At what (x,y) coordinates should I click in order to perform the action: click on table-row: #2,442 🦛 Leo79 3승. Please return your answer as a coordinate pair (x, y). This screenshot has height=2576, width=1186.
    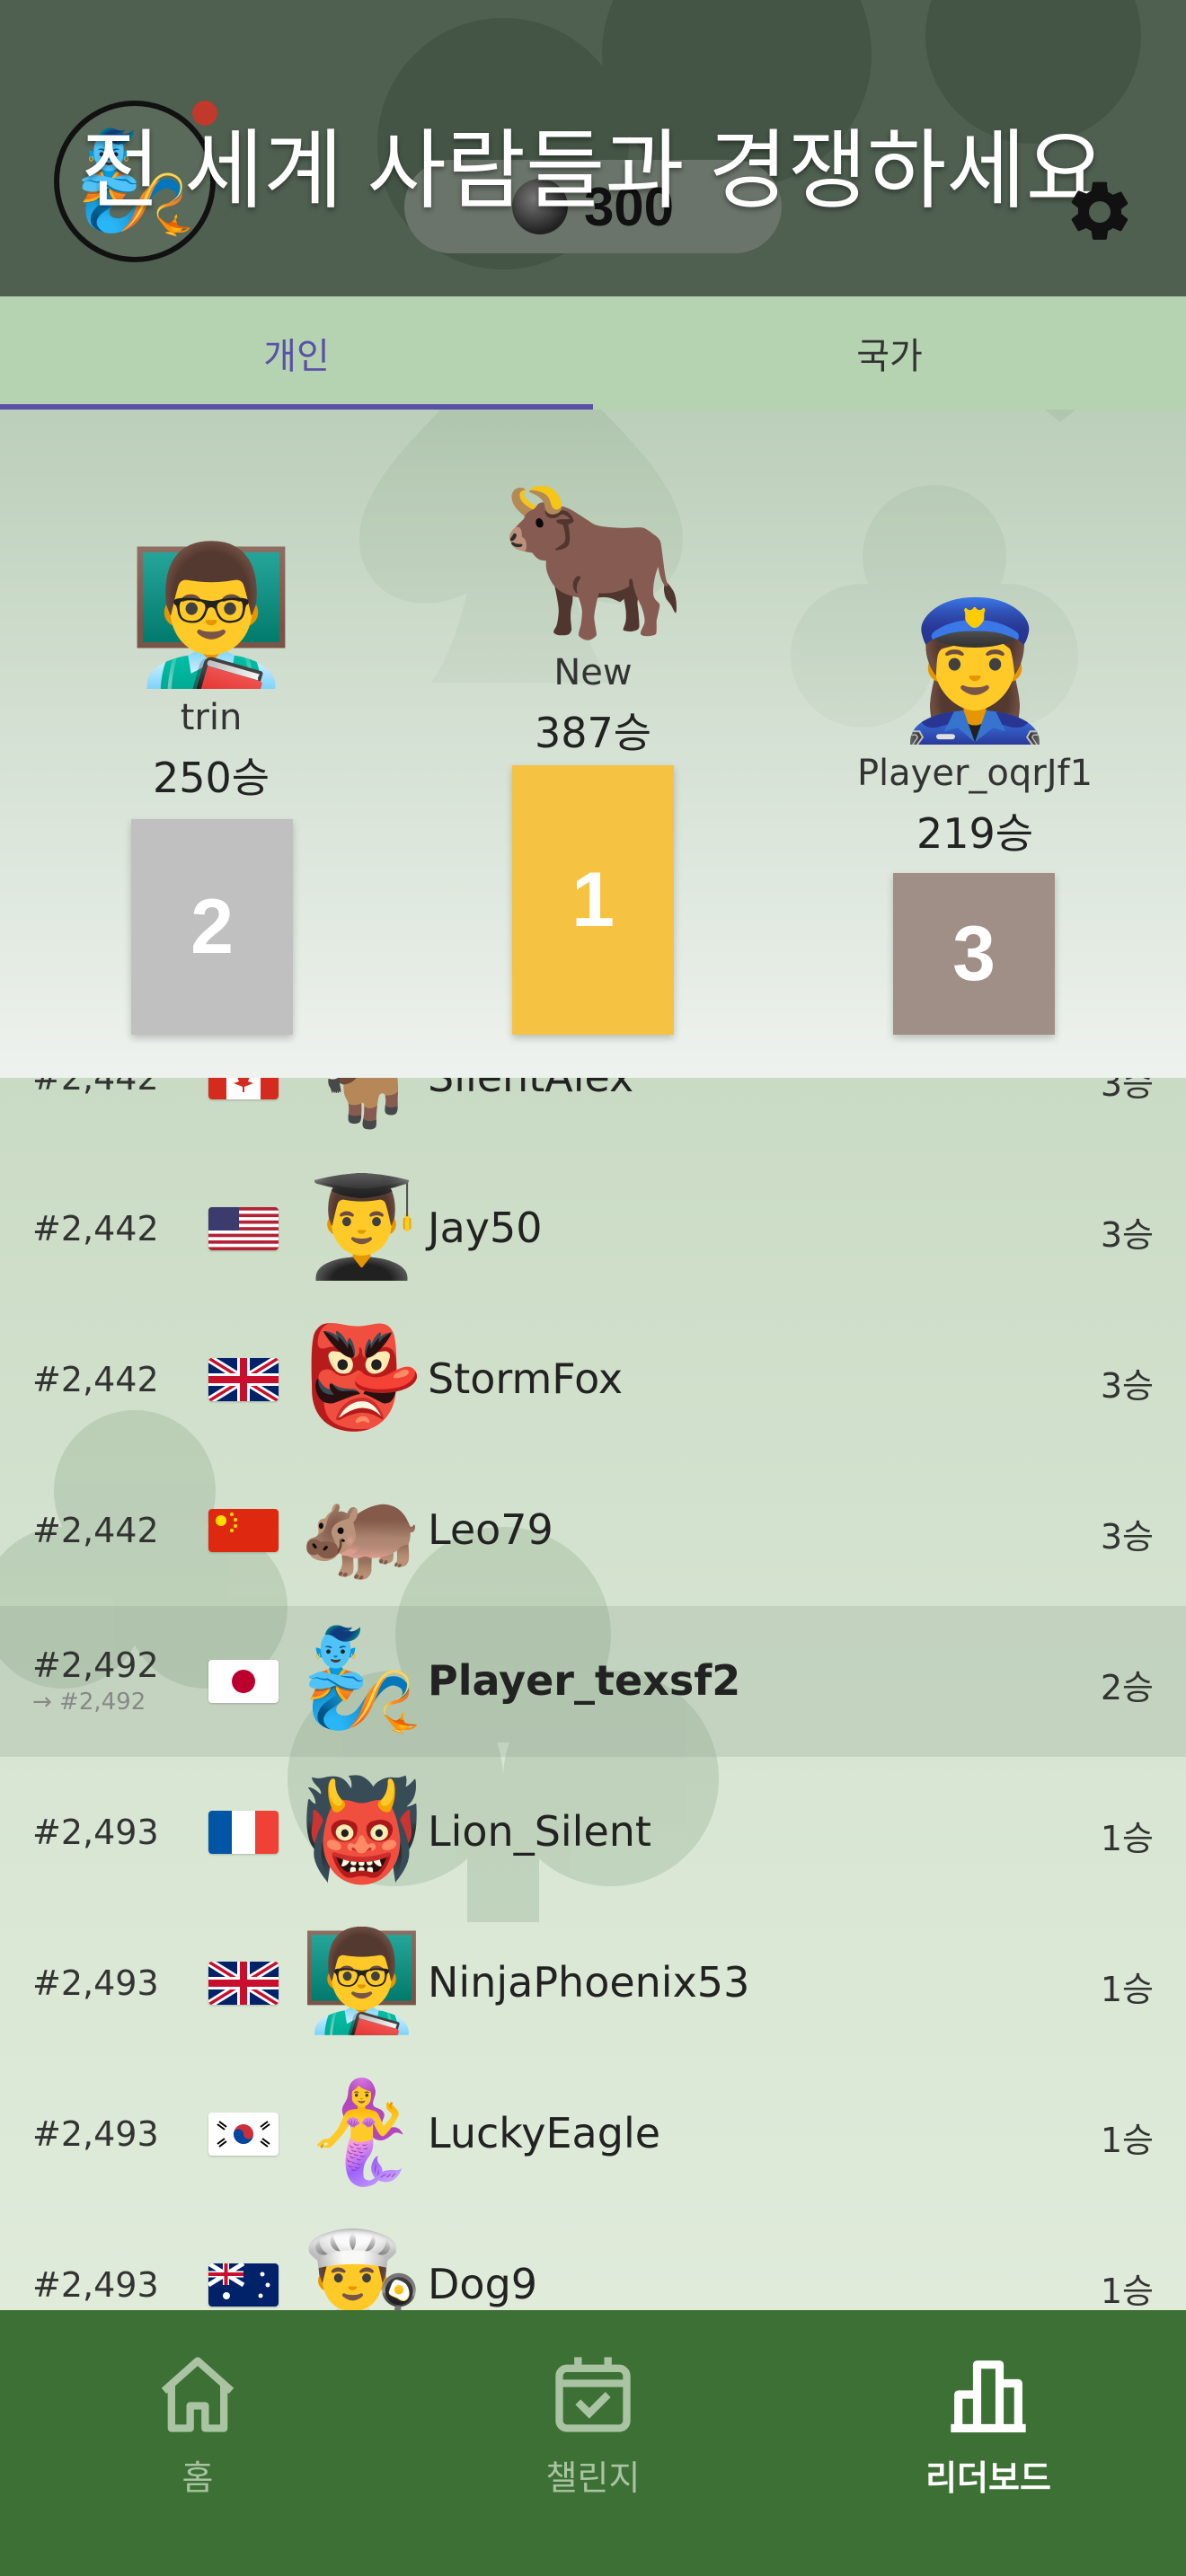
    Looking at the image, I should click on (593, 1530).